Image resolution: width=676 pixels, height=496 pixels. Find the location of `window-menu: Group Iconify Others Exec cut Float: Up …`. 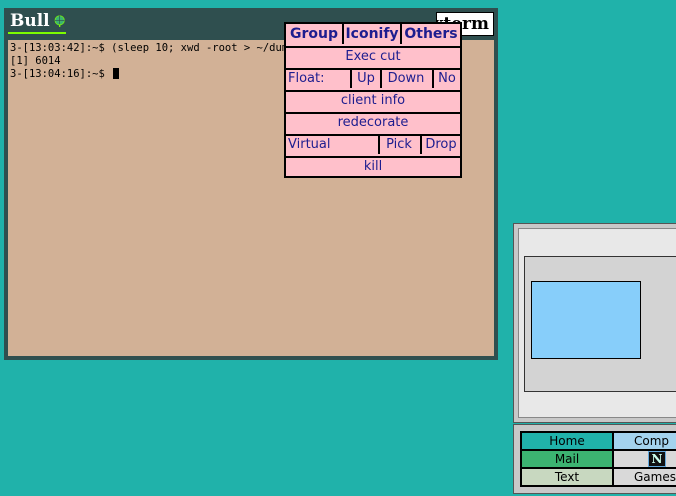

window-menu: Group Iconify Others Exec cut Float: Up … is located at coordinates (373, 100).